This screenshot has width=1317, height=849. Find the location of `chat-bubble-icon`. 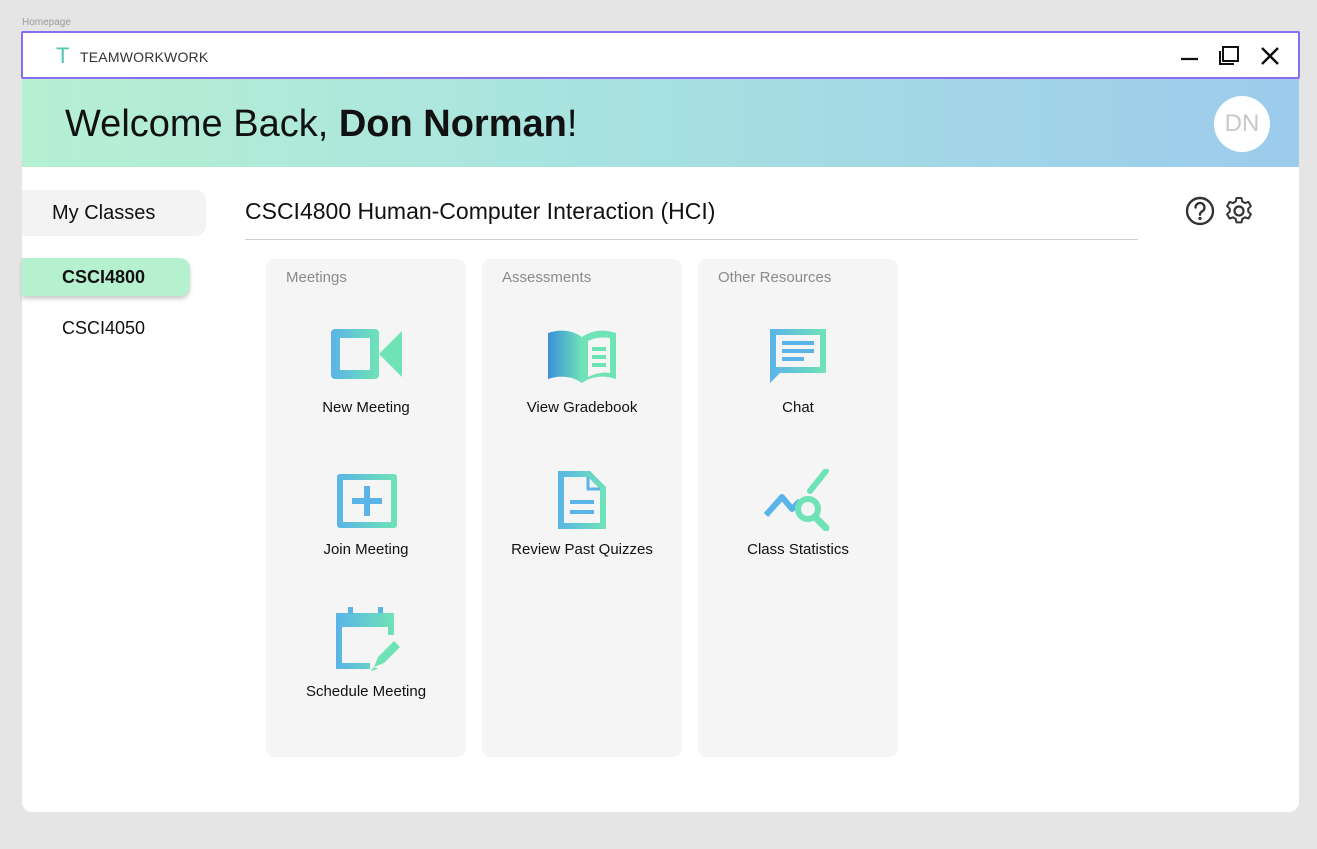

chat-bubble-icon is located at coordinates (798, 356).